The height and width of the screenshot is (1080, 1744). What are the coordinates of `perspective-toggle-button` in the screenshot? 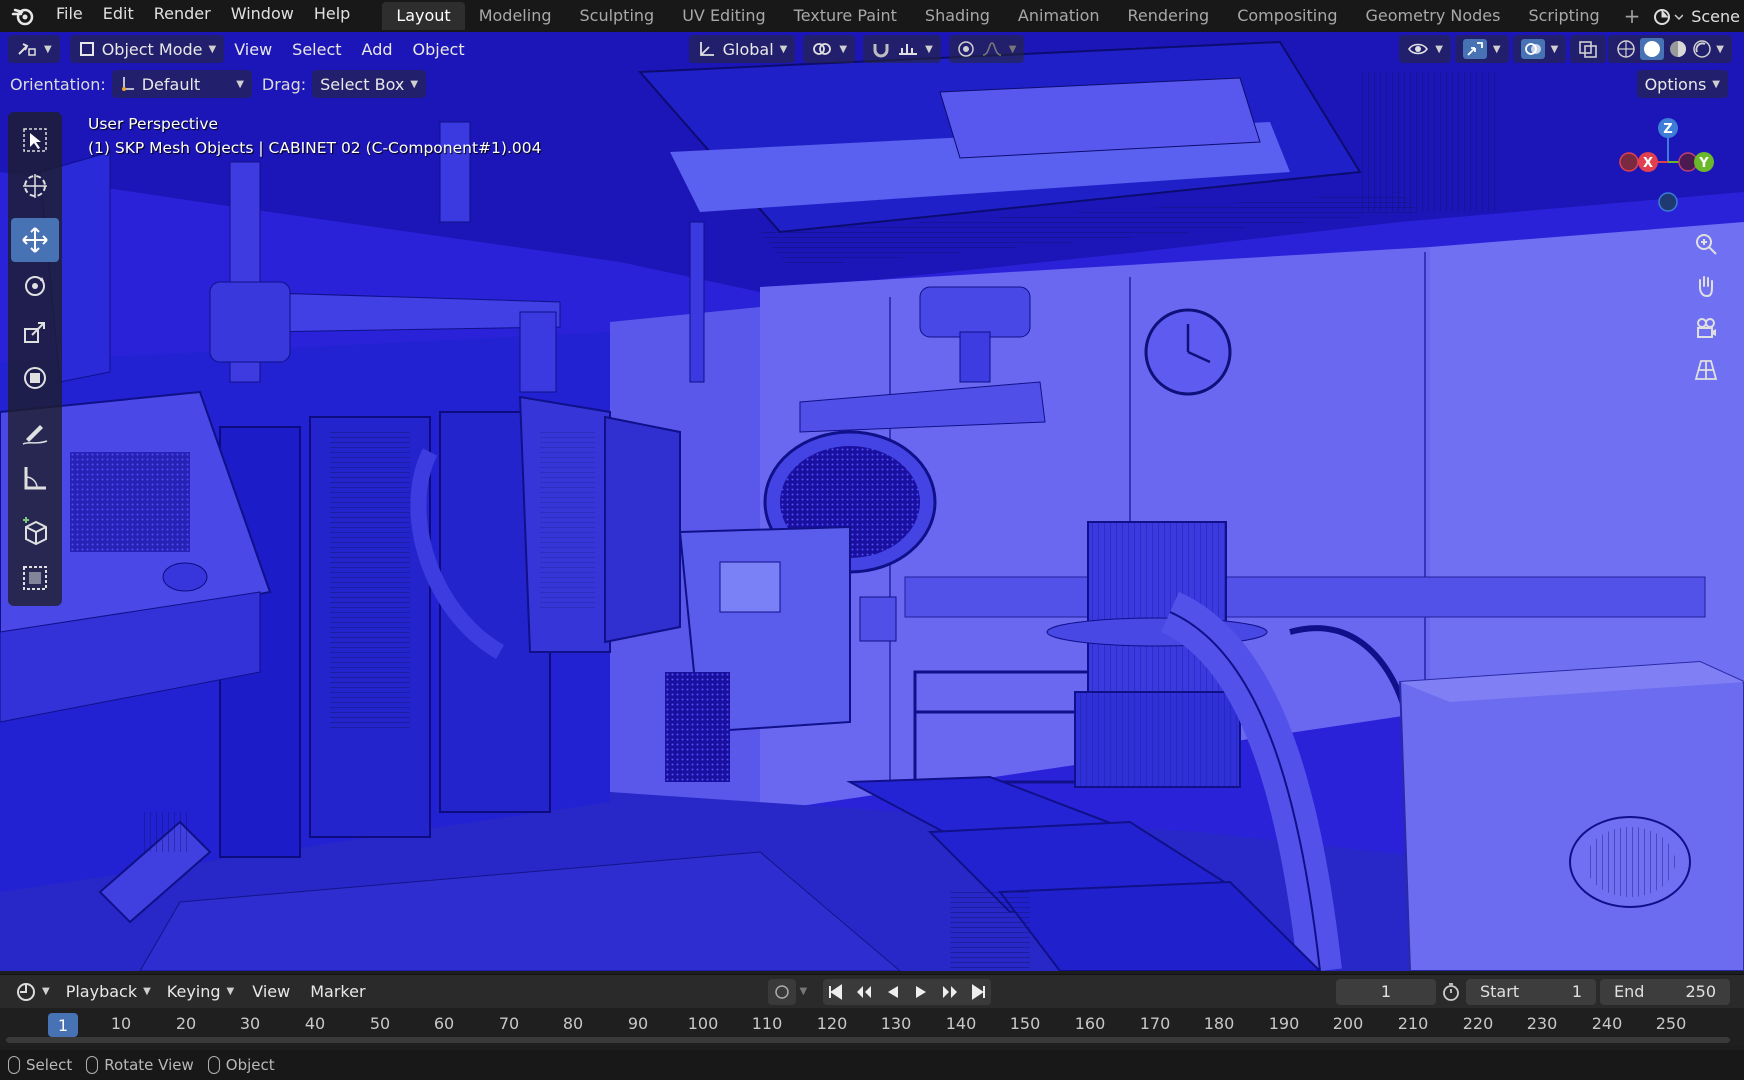 It's located at (1706, 370).